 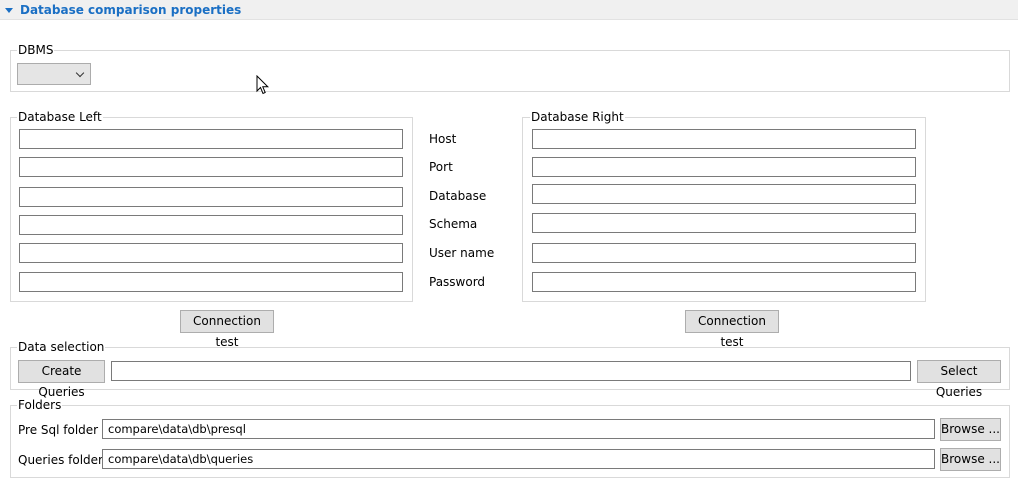 What do you see at coordinates (518, 459) in the screenshot?
I see `queries-folder-input: compare\data\db\queries` at bounding box center [518, 459].